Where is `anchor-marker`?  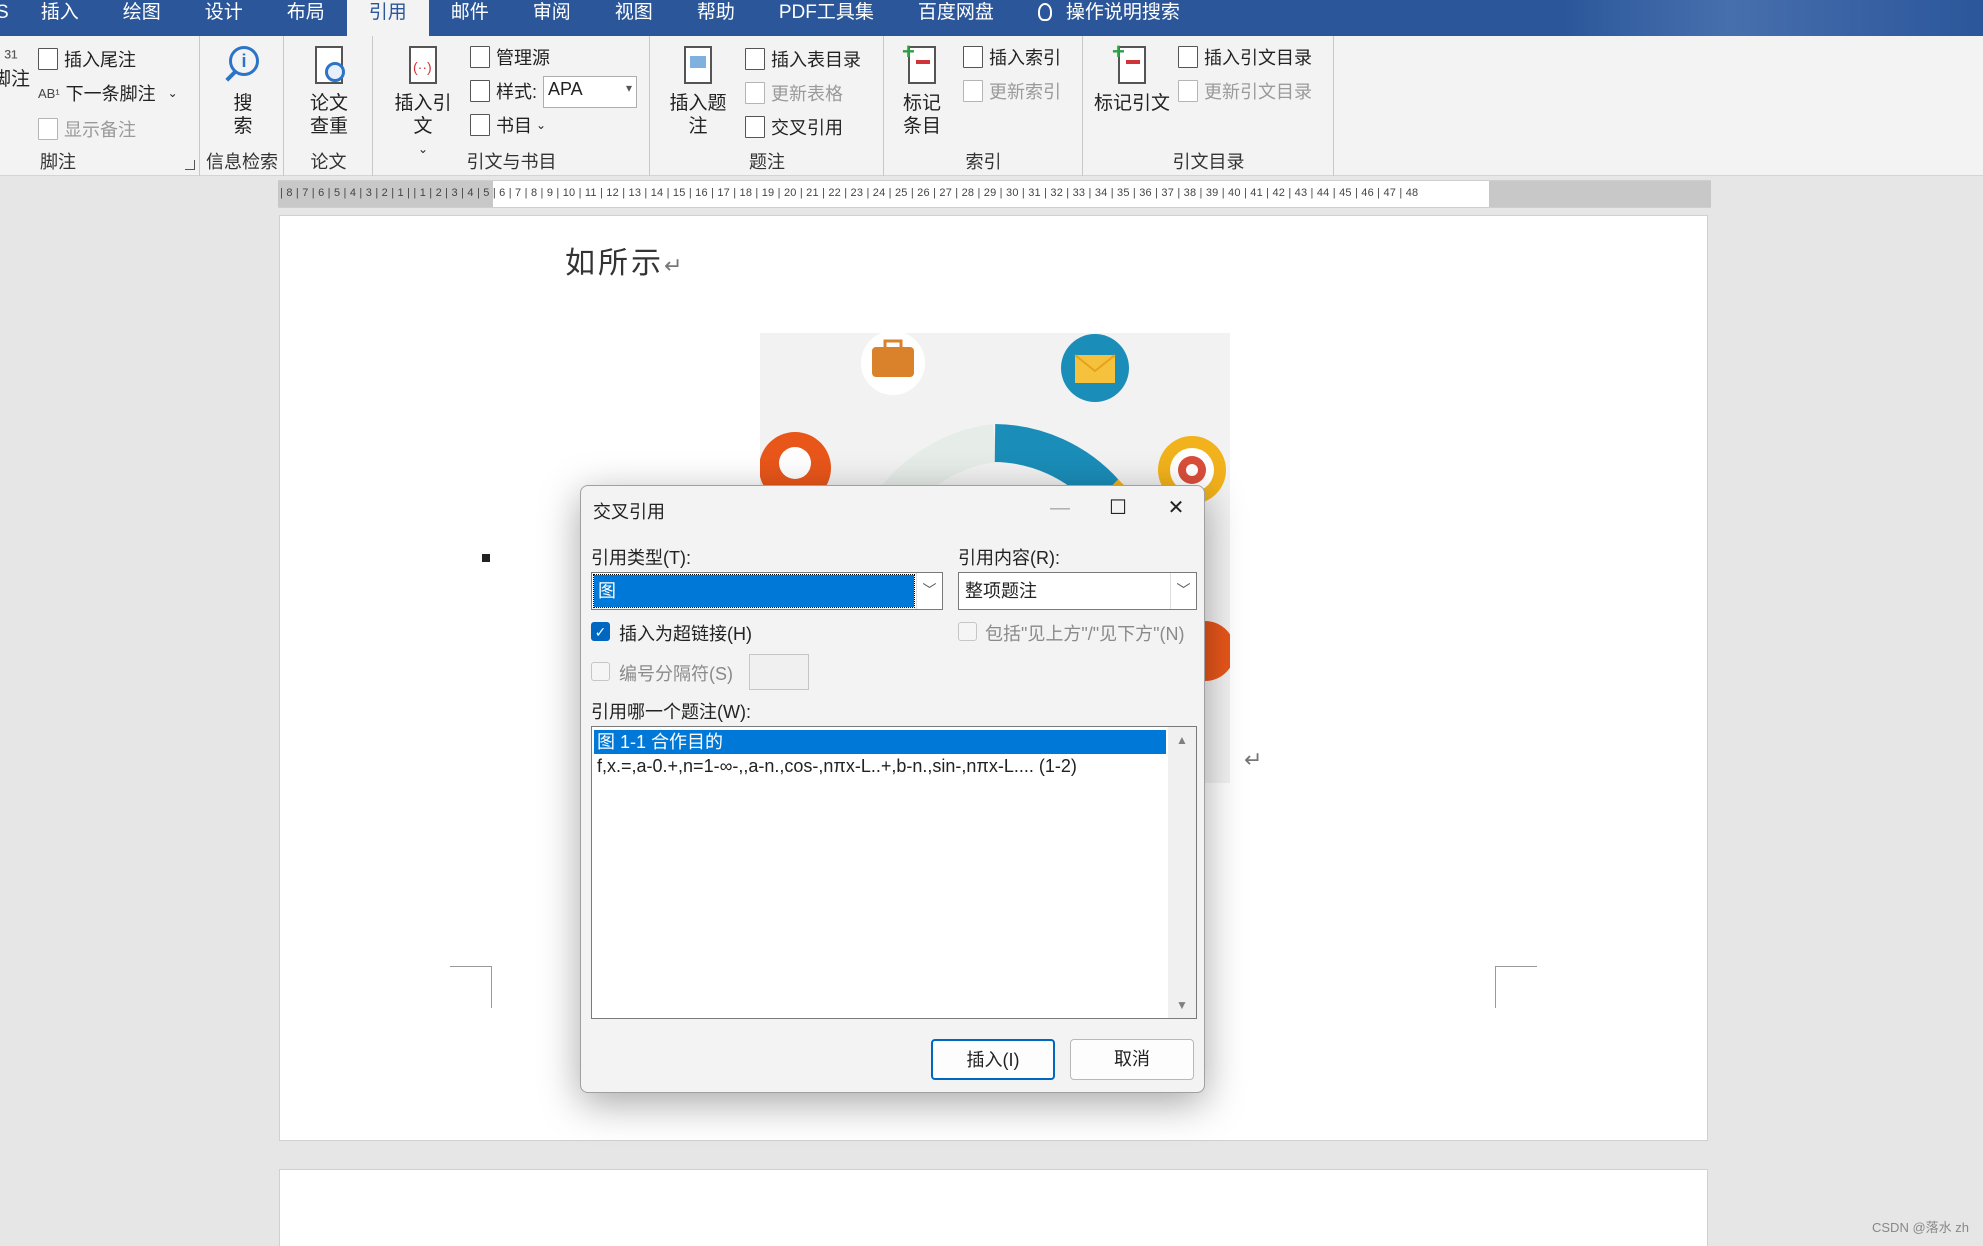
anchor-marker is located at coordinates (486, 558).